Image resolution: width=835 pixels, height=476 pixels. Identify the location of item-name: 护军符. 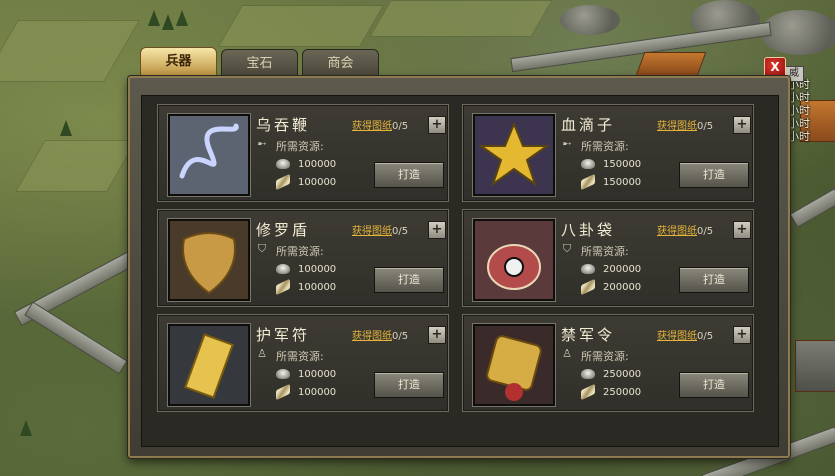
(283, 335).